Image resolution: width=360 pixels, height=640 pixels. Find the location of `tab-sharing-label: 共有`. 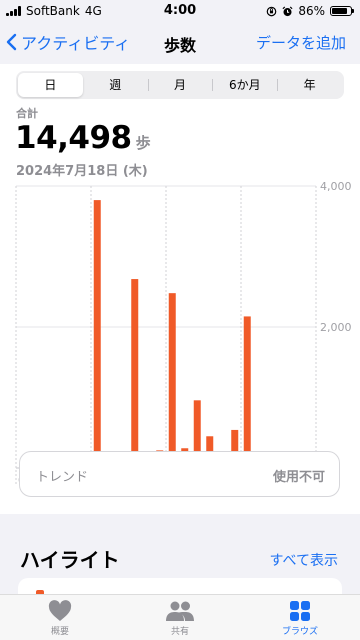

tab-sharing-label: 共有 is located at coordinates (179, 632).